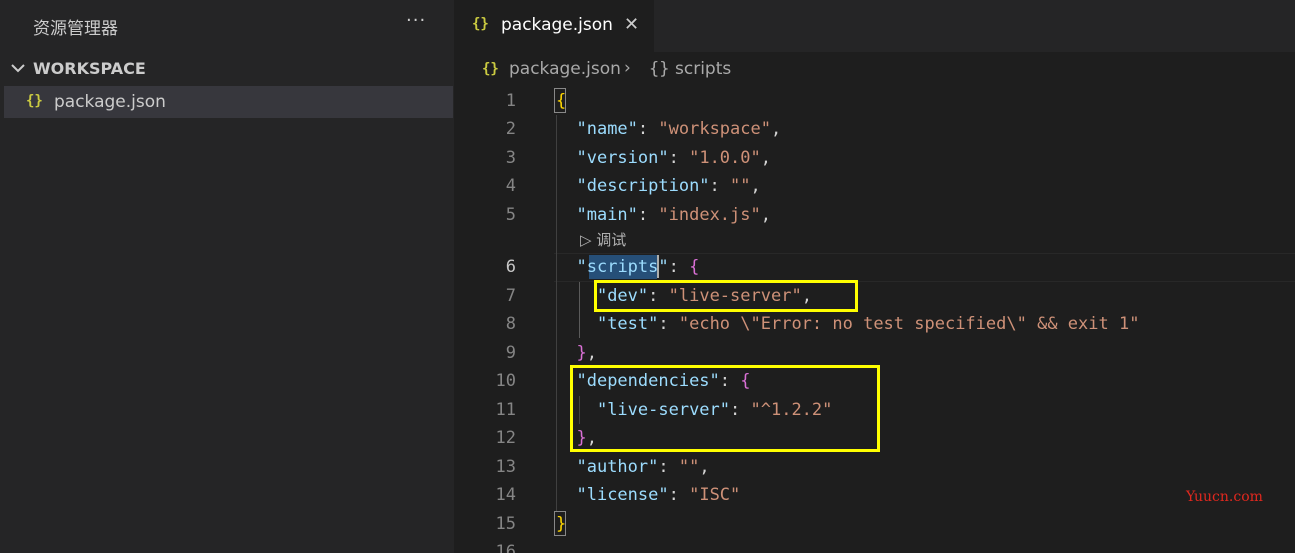 The height and width of the screenshot is (553, 1295). I want to click on line-number: 9, so click(510, 353).